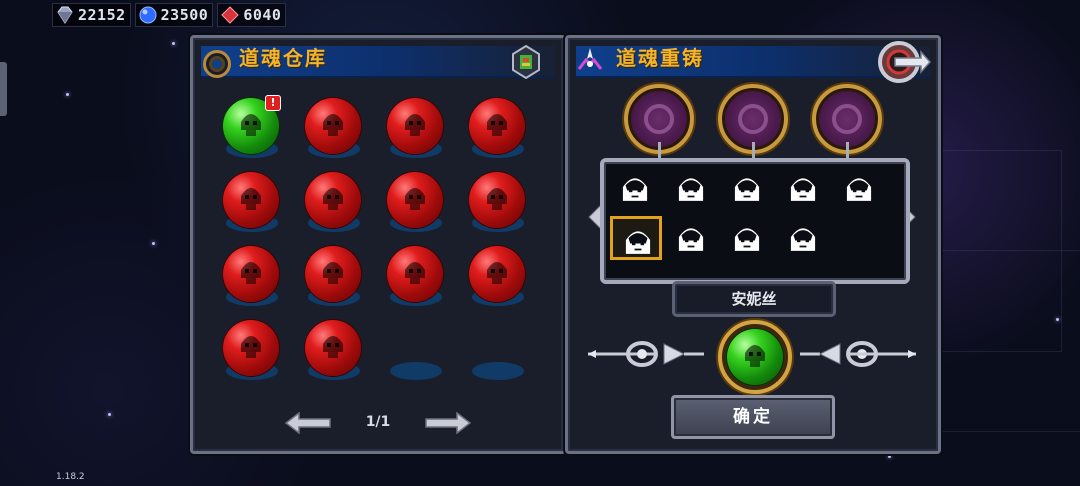  I want to click on reforge-result-socket, so click(755, 357).